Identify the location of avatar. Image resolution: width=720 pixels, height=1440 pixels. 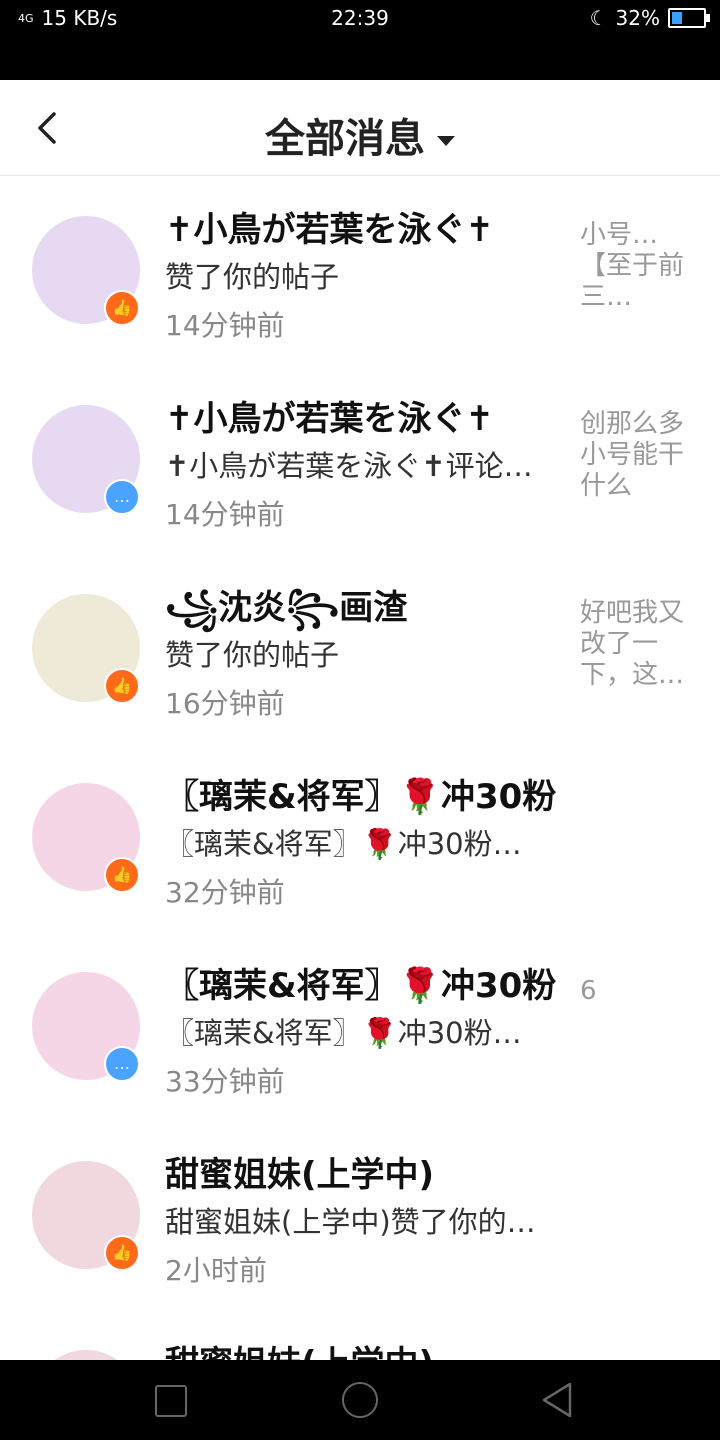
(86, 1355).